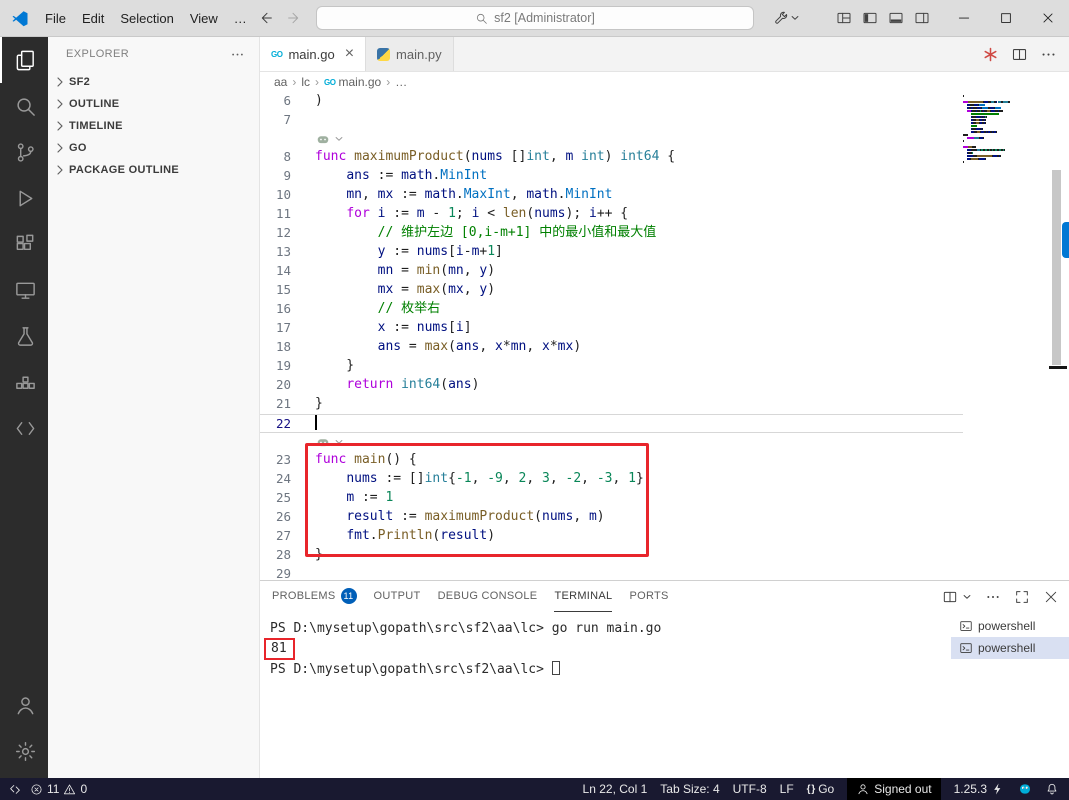 This screenshot has height=800, width=1069. What do you see at coordinates (280, 82) in the screenshot?
I see `breadcrumb-item-aa: aa` at bounding box center [280, 82].